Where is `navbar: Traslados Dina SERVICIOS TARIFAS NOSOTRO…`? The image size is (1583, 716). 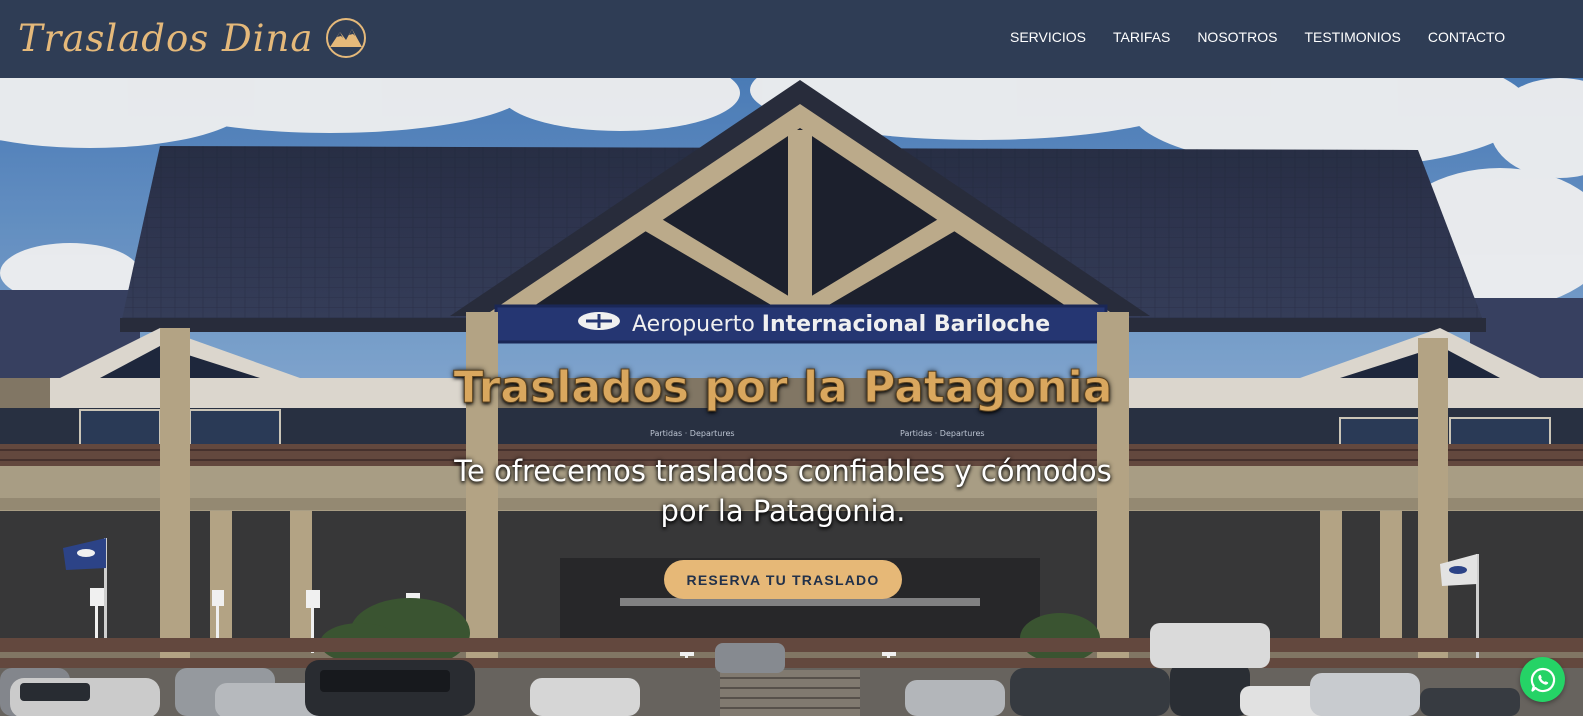 navbar: Traslados Dina SERVICIOS TARIFAS NOSOTRO… is located at coordinates (791, 39).